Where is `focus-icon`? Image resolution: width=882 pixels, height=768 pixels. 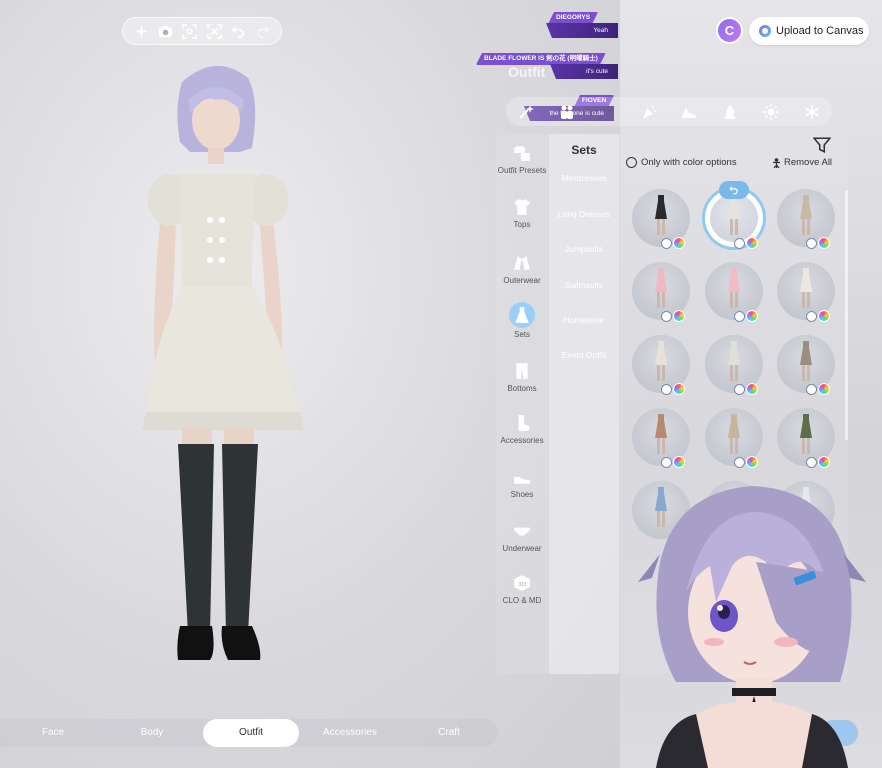 focus-icon is located at coordinates (190, 31).